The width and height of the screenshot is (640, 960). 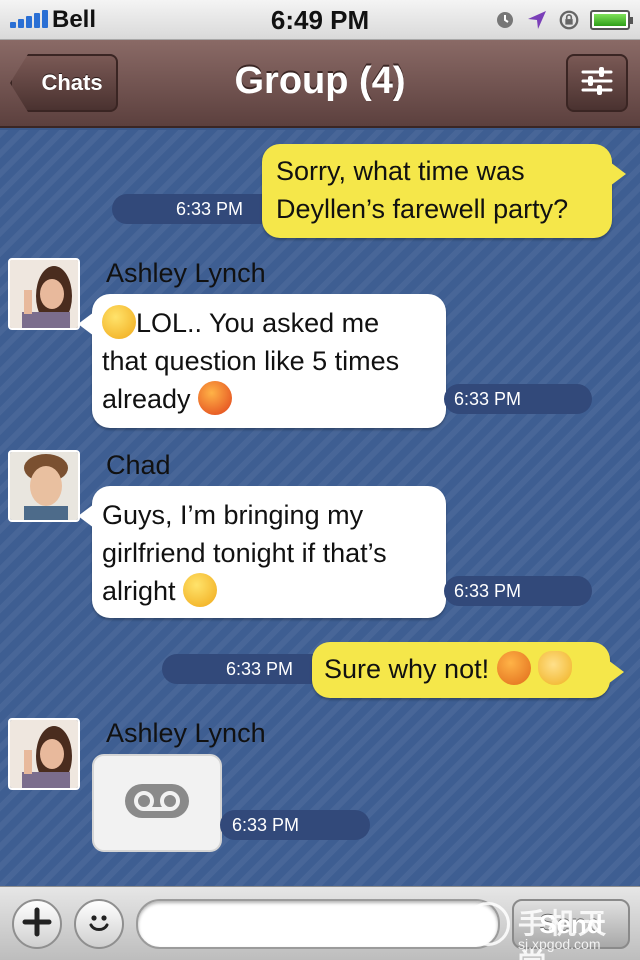 What do you see at coordinates (215, 398) in the screenshot?
I see `devil-emoji-icon` at bounding box center [215, 398].